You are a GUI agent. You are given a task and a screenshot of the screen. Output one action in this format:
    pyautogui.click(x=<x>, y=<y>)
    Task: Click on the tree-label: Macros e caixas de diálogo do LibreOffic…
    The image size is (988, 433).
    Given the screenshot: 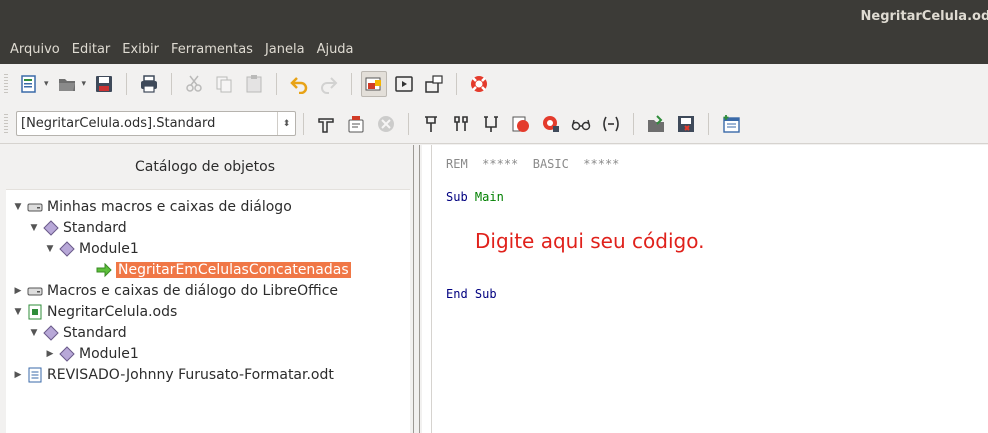 What is the action you would take?
    pyautogui.click(x=193, y=290)
    